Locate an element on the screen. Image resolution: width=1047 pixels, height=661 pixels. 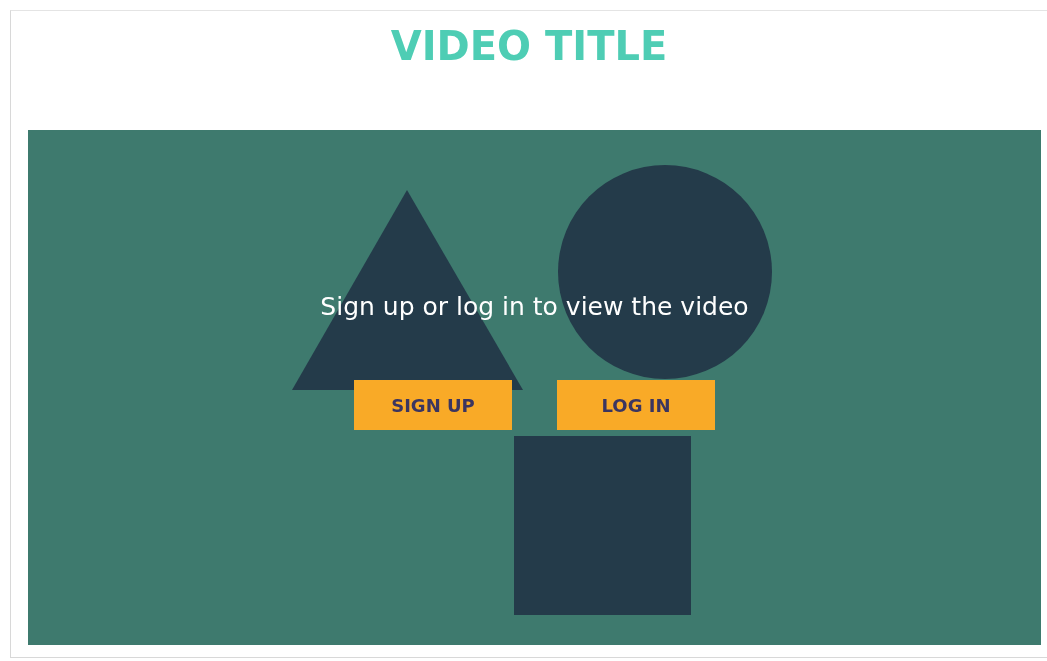
video-title: VIDEO TITLE is located at coordinates (529, 46).